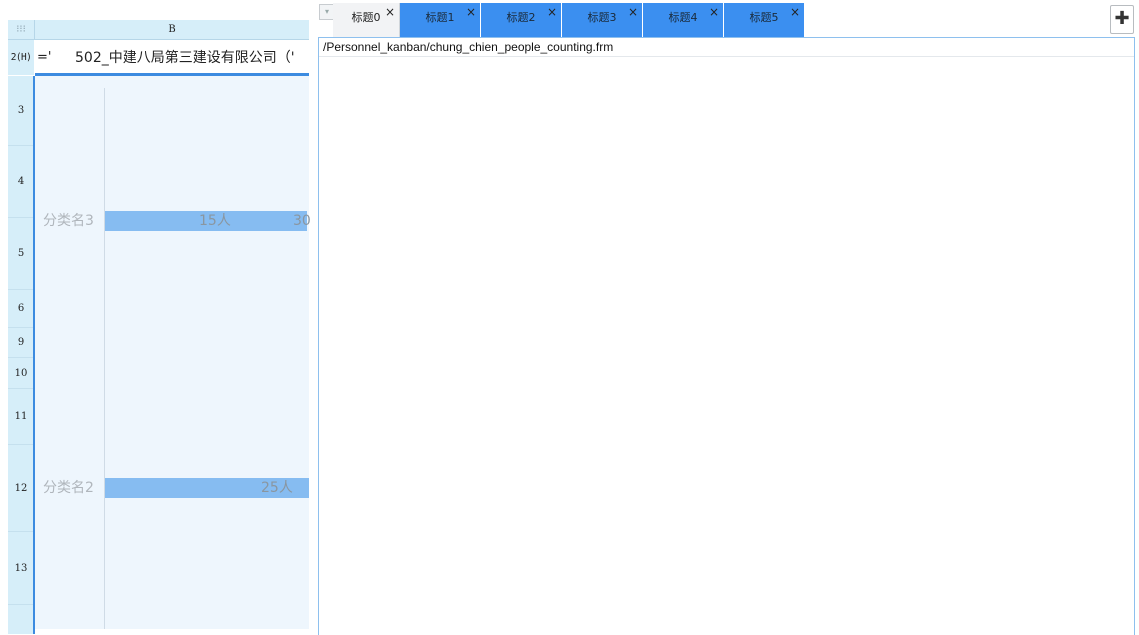  What do you see at coordinates (21, 568) in the screenshot?
I see `row-header: 13` at bounding box center [21, 568].